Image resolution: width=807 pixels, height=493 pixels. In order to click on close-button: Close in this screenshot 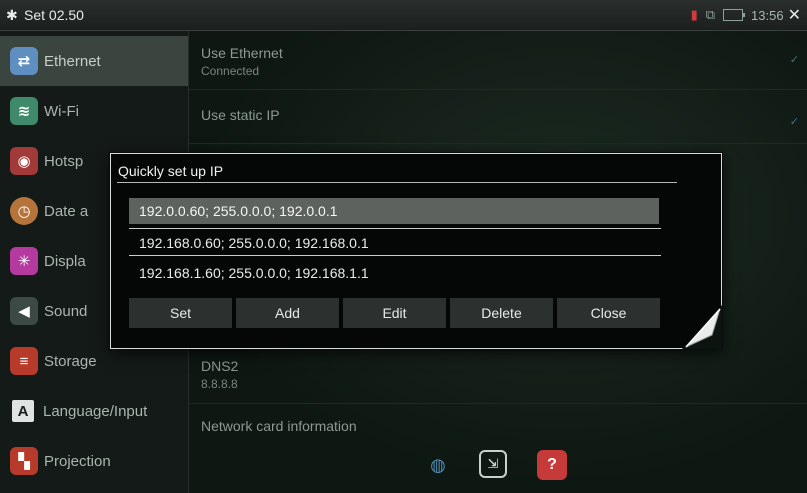, I will do `click(608, 313)`.